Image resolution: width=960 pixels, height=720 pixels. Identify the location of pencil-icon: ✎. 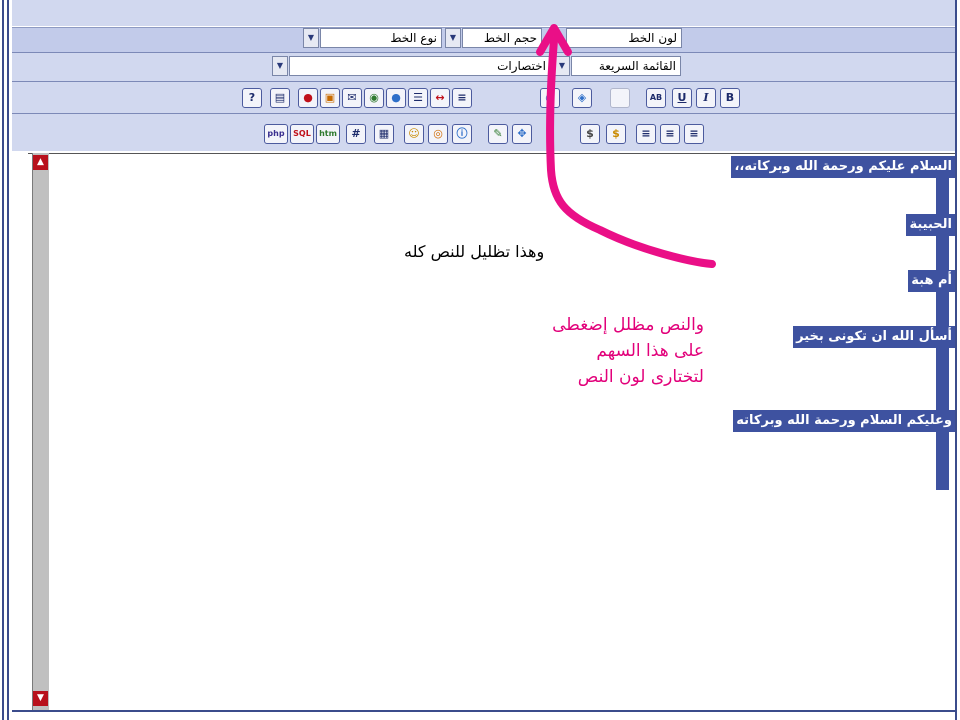
(498, 133).